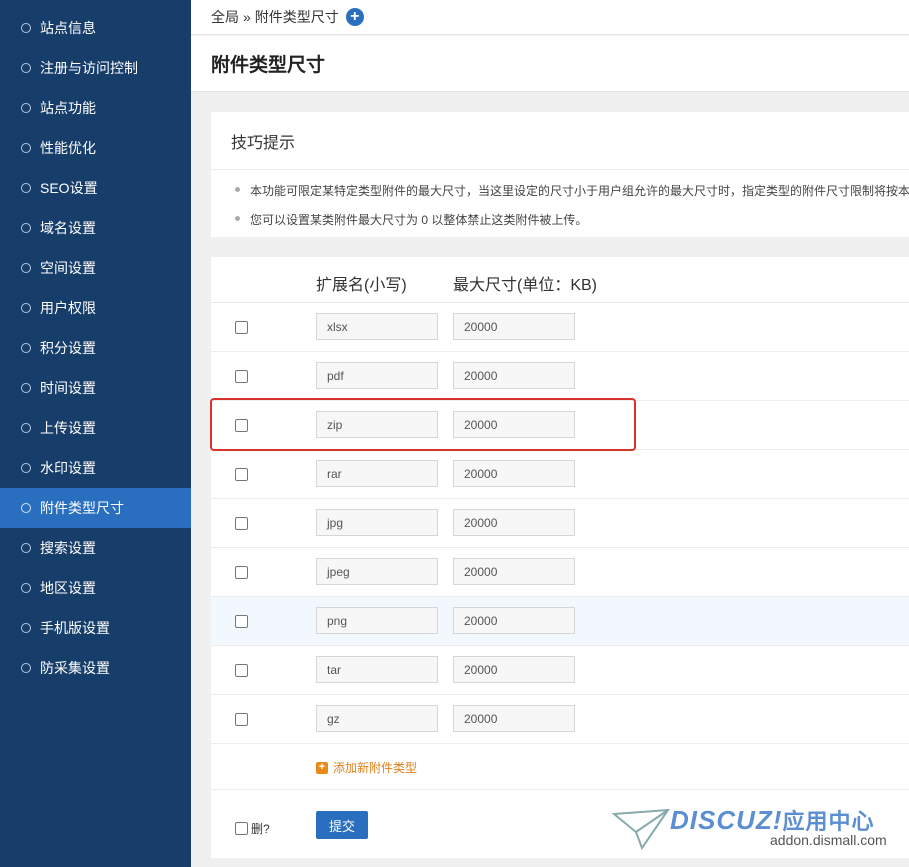 The image size is (909, 867). I want to click on table-row: tar 20000, so click(560, 670).